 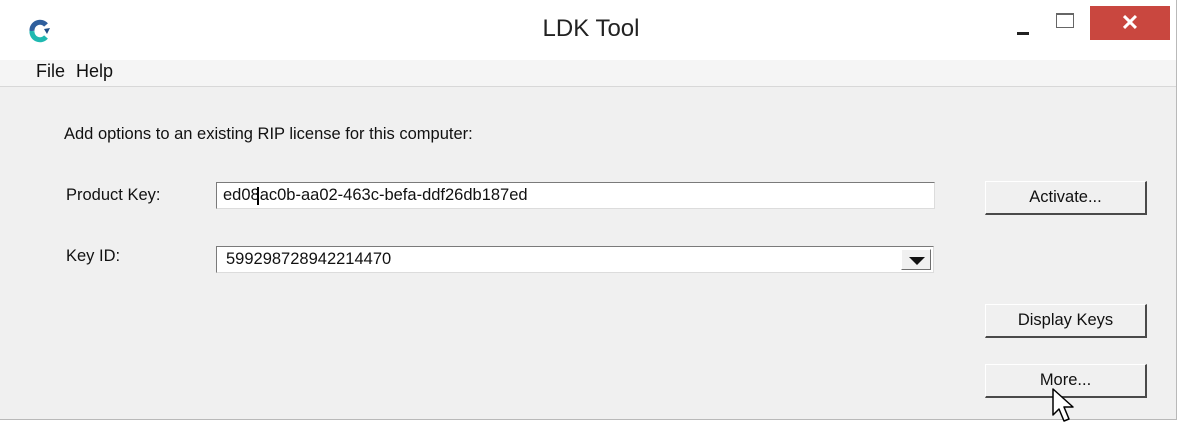 What do you see at coordinates (588, 30) in the screenshot?
I see `title-bar: LDK Tool ✕` at bounding box center [588, 30].